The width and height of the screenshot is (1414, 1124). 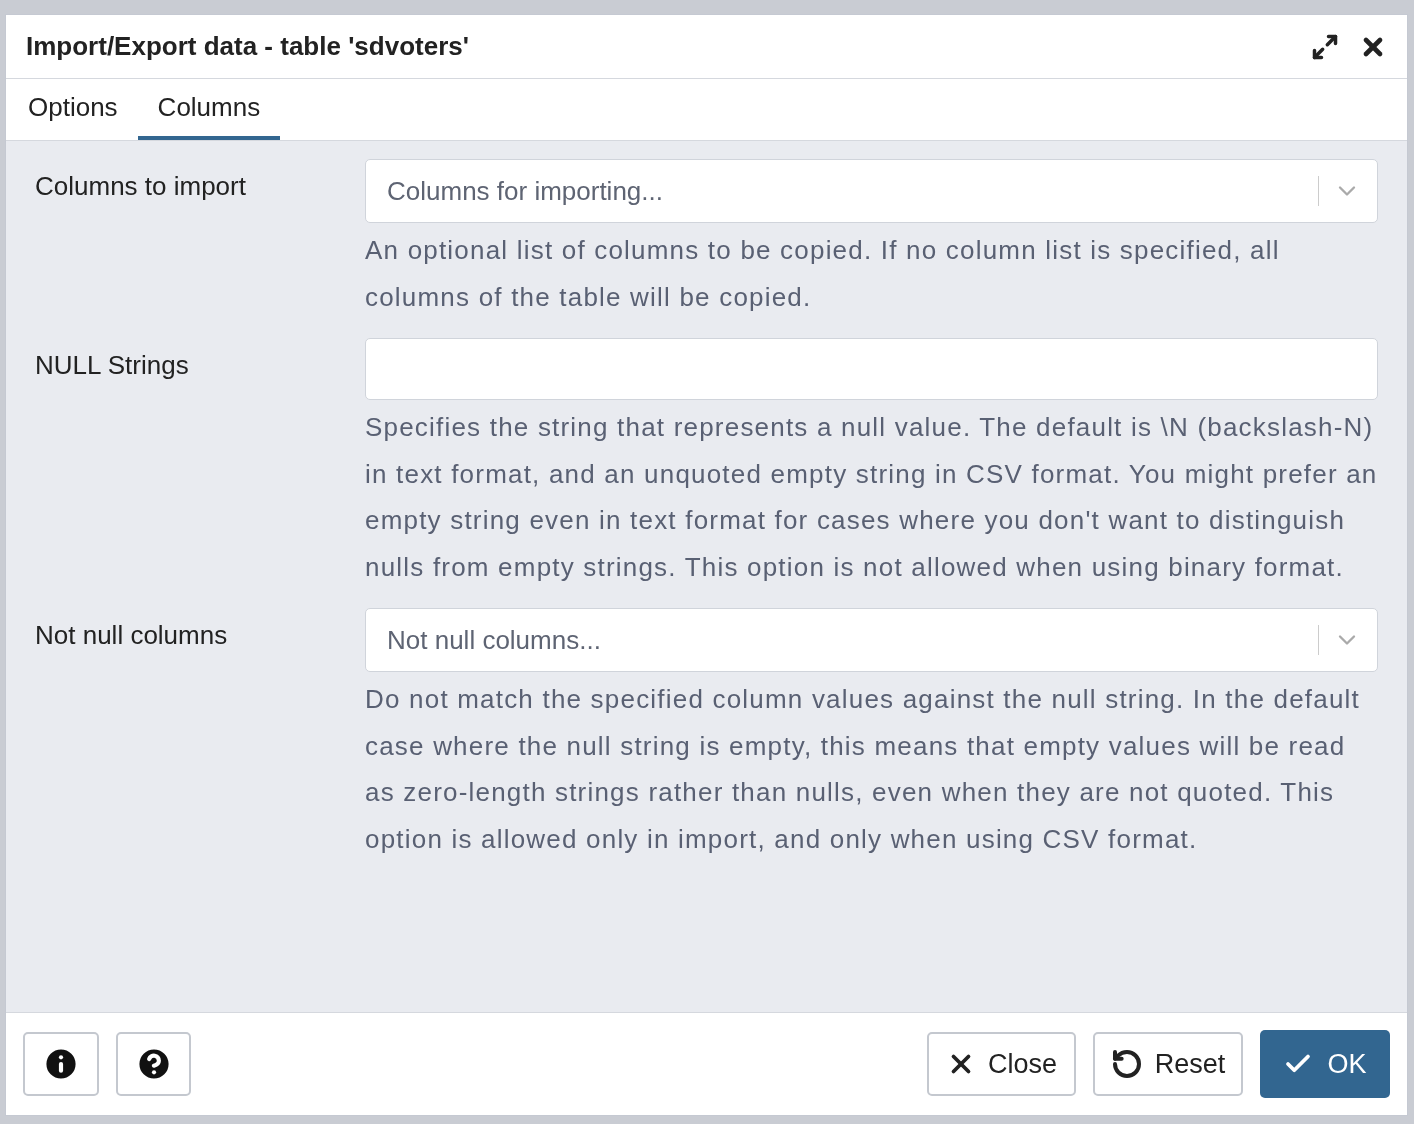 I want to click on help-text: An optional list of columns to be copied. If no column list is specified, all columns of the table will be copied., so click(x=823, y=274).